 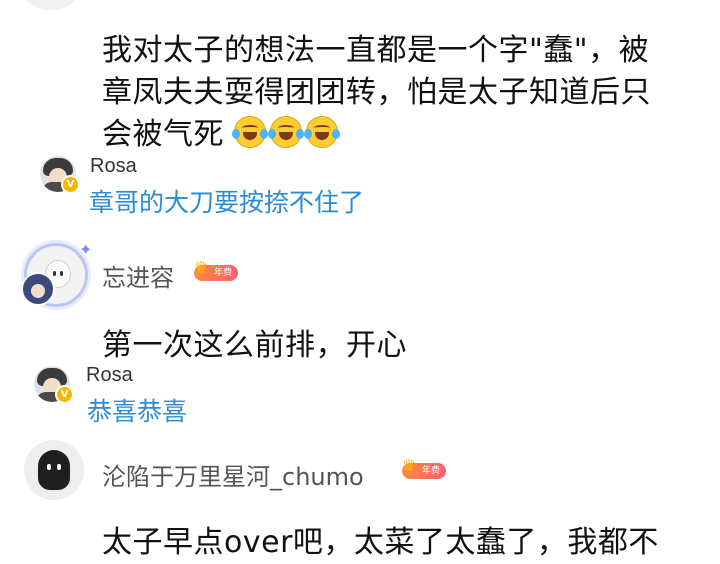 I want to click on comment-line: 我对太子的想法一直都是一个字"蠢"，被, so click(x=376, y=50).